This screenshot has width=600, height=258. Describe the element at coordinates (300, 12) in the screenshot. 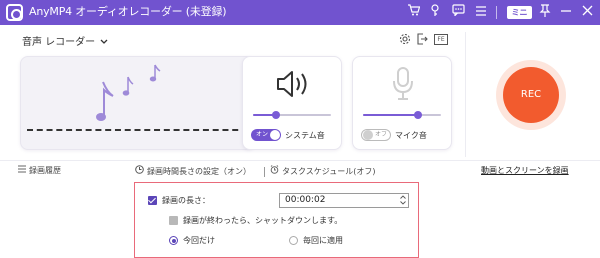

I see `title-bar: AnyMP4 オーディオレコーダー (未登録) ミニ` at that location.